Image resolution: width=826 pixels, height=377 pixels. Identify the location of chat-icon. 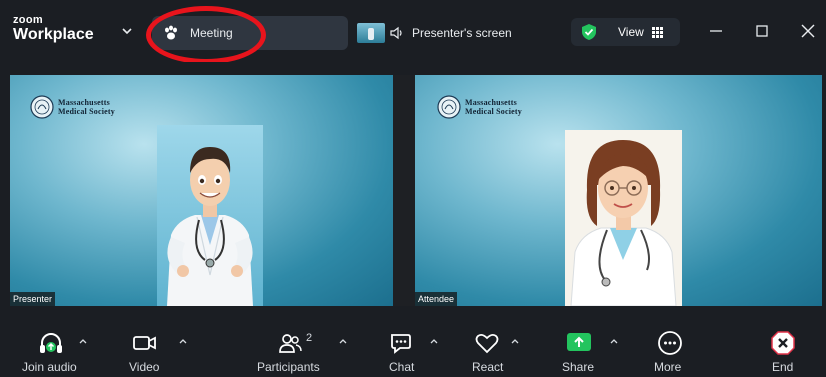
(401, 344).